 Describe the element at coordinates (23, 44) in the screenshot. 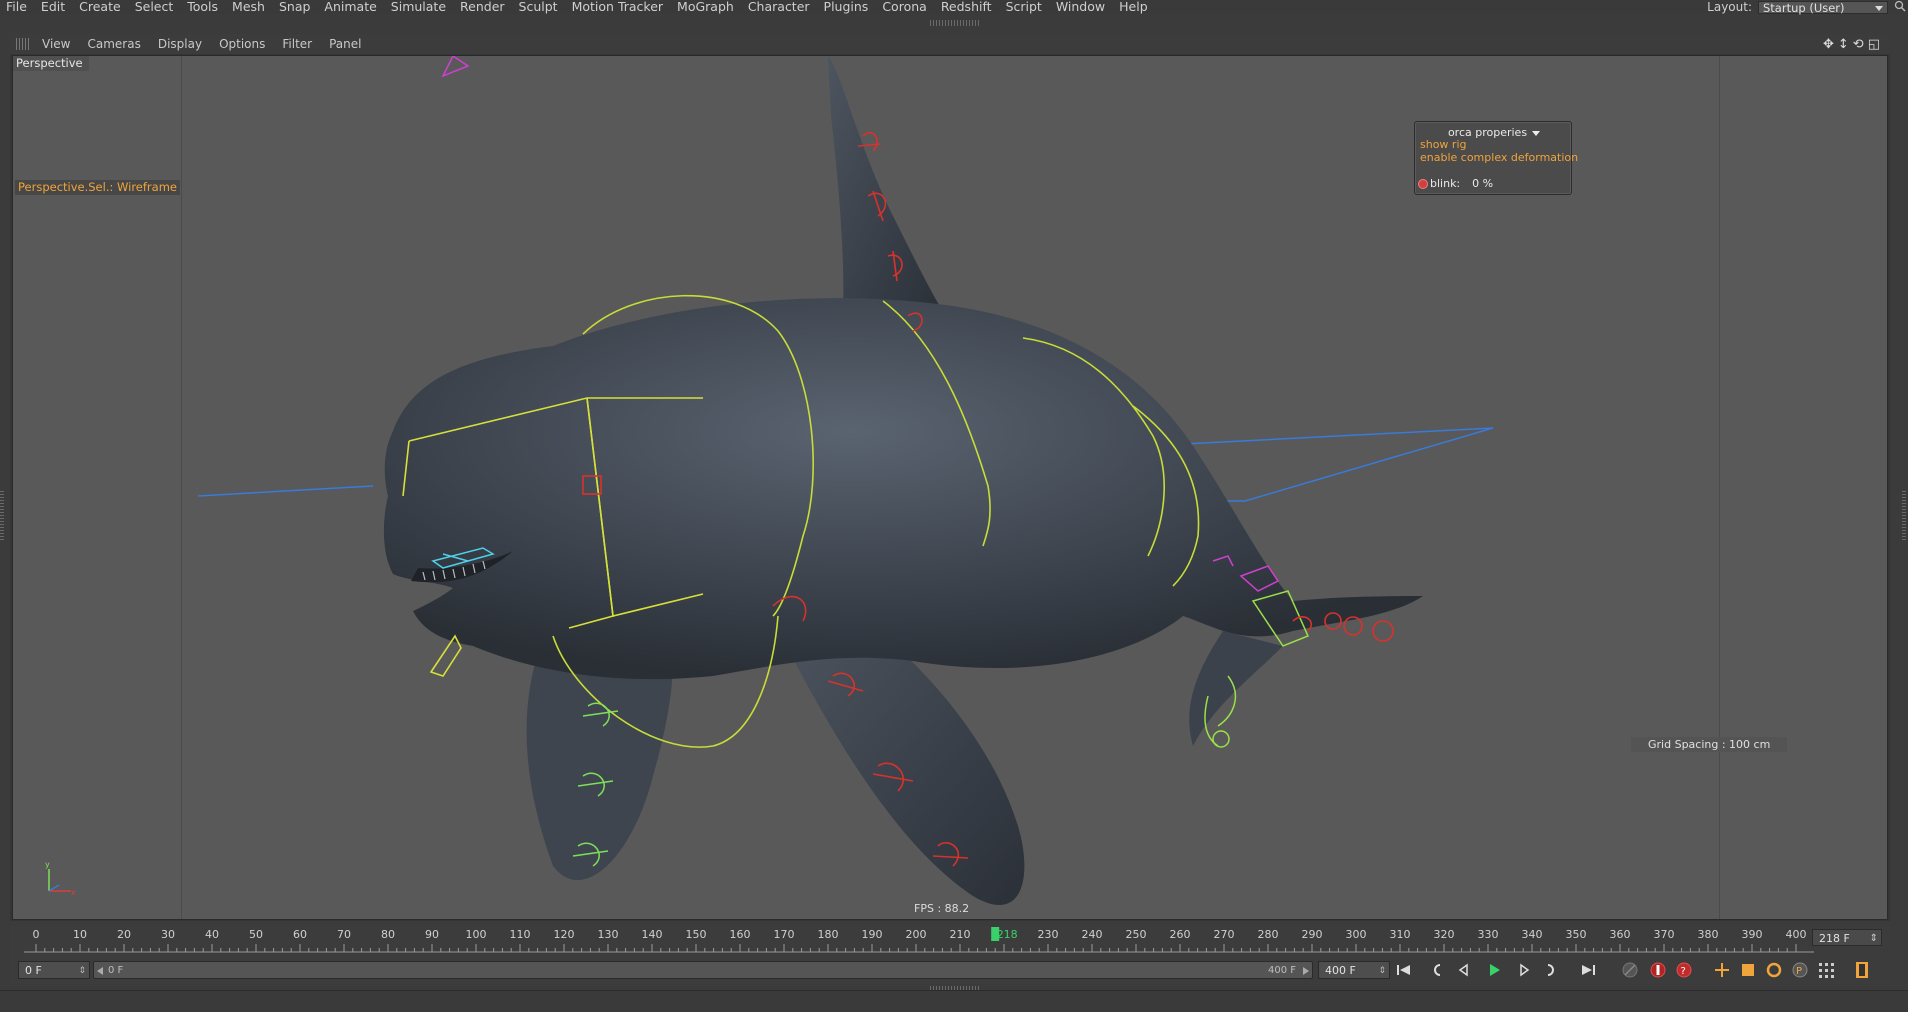

I see `viewport-grip-icon` at that location.